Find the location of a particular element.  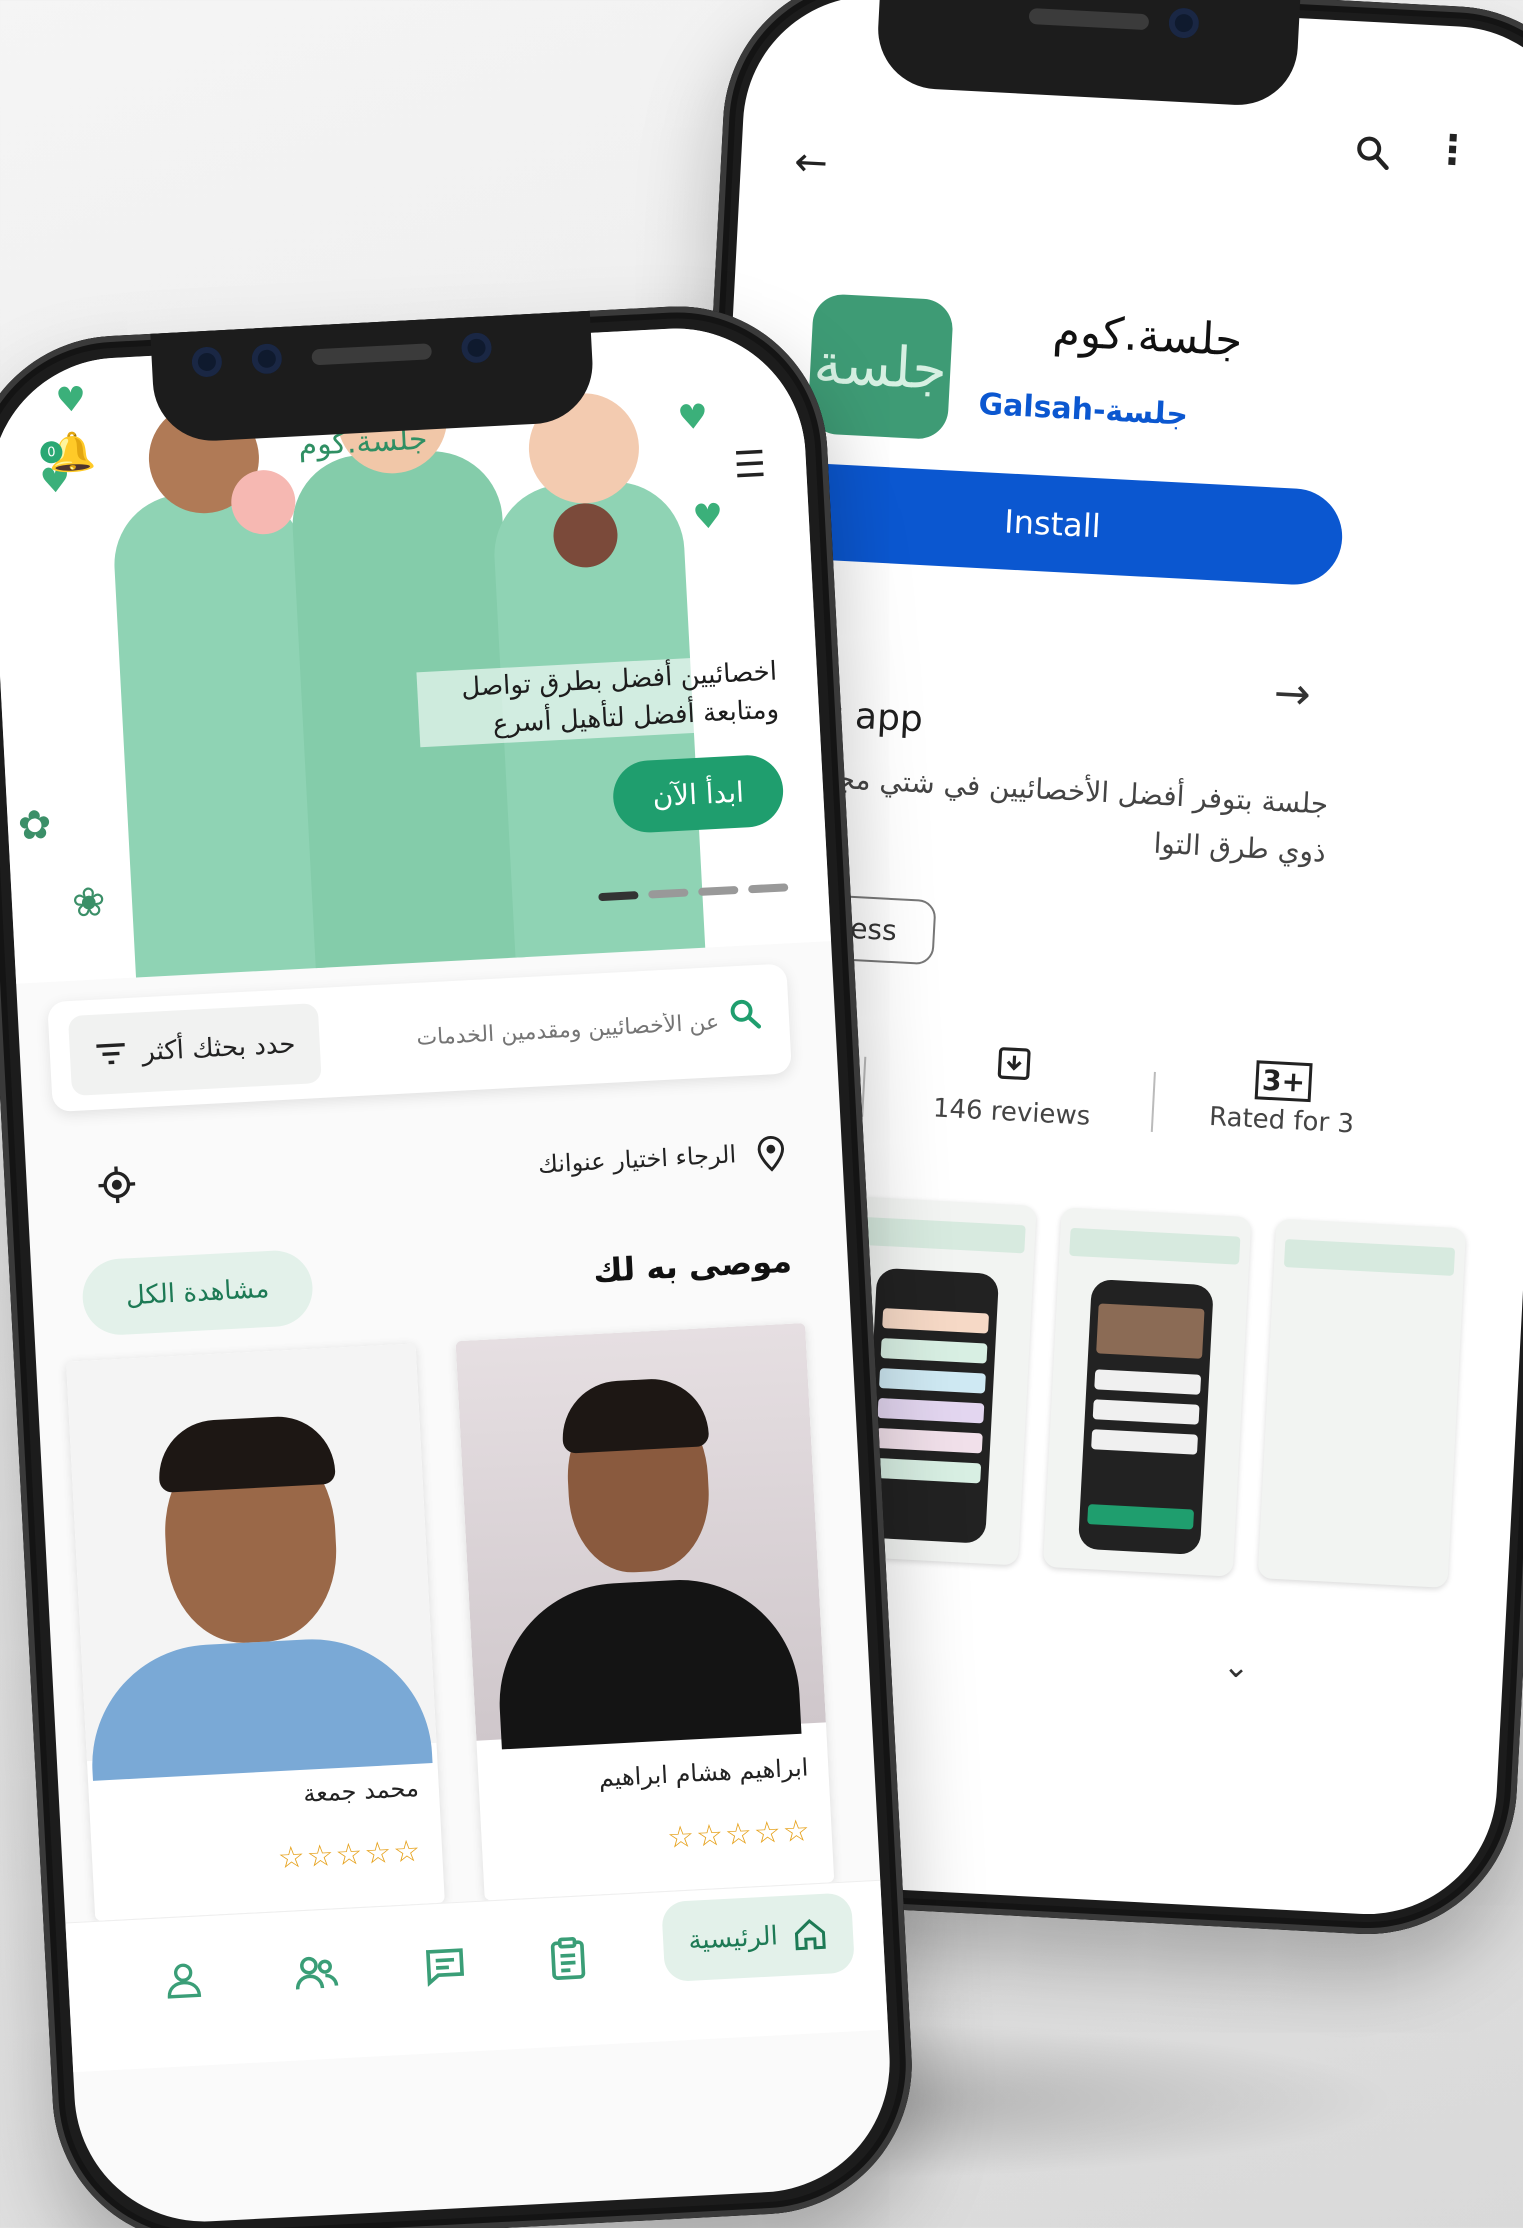

more-vert-icon: ⋮ is located at coordinates (1452, 150).